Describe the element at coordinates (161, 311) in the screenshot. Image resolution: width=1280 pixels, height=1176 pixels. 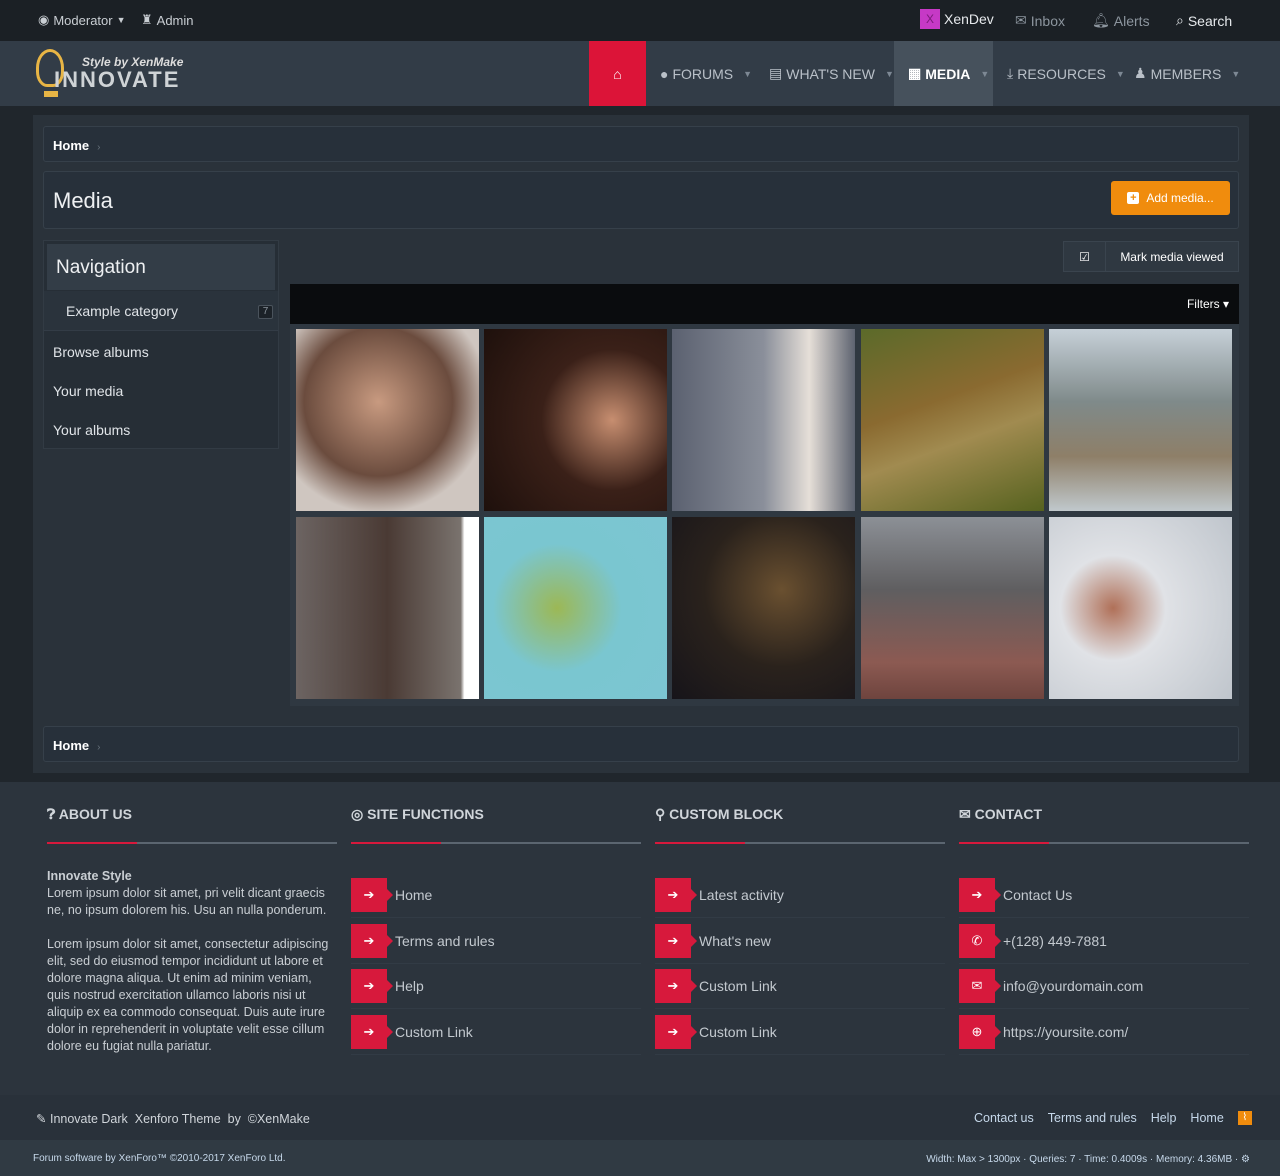
I see `sidebar-item-example-category: Example category 7` at that location.